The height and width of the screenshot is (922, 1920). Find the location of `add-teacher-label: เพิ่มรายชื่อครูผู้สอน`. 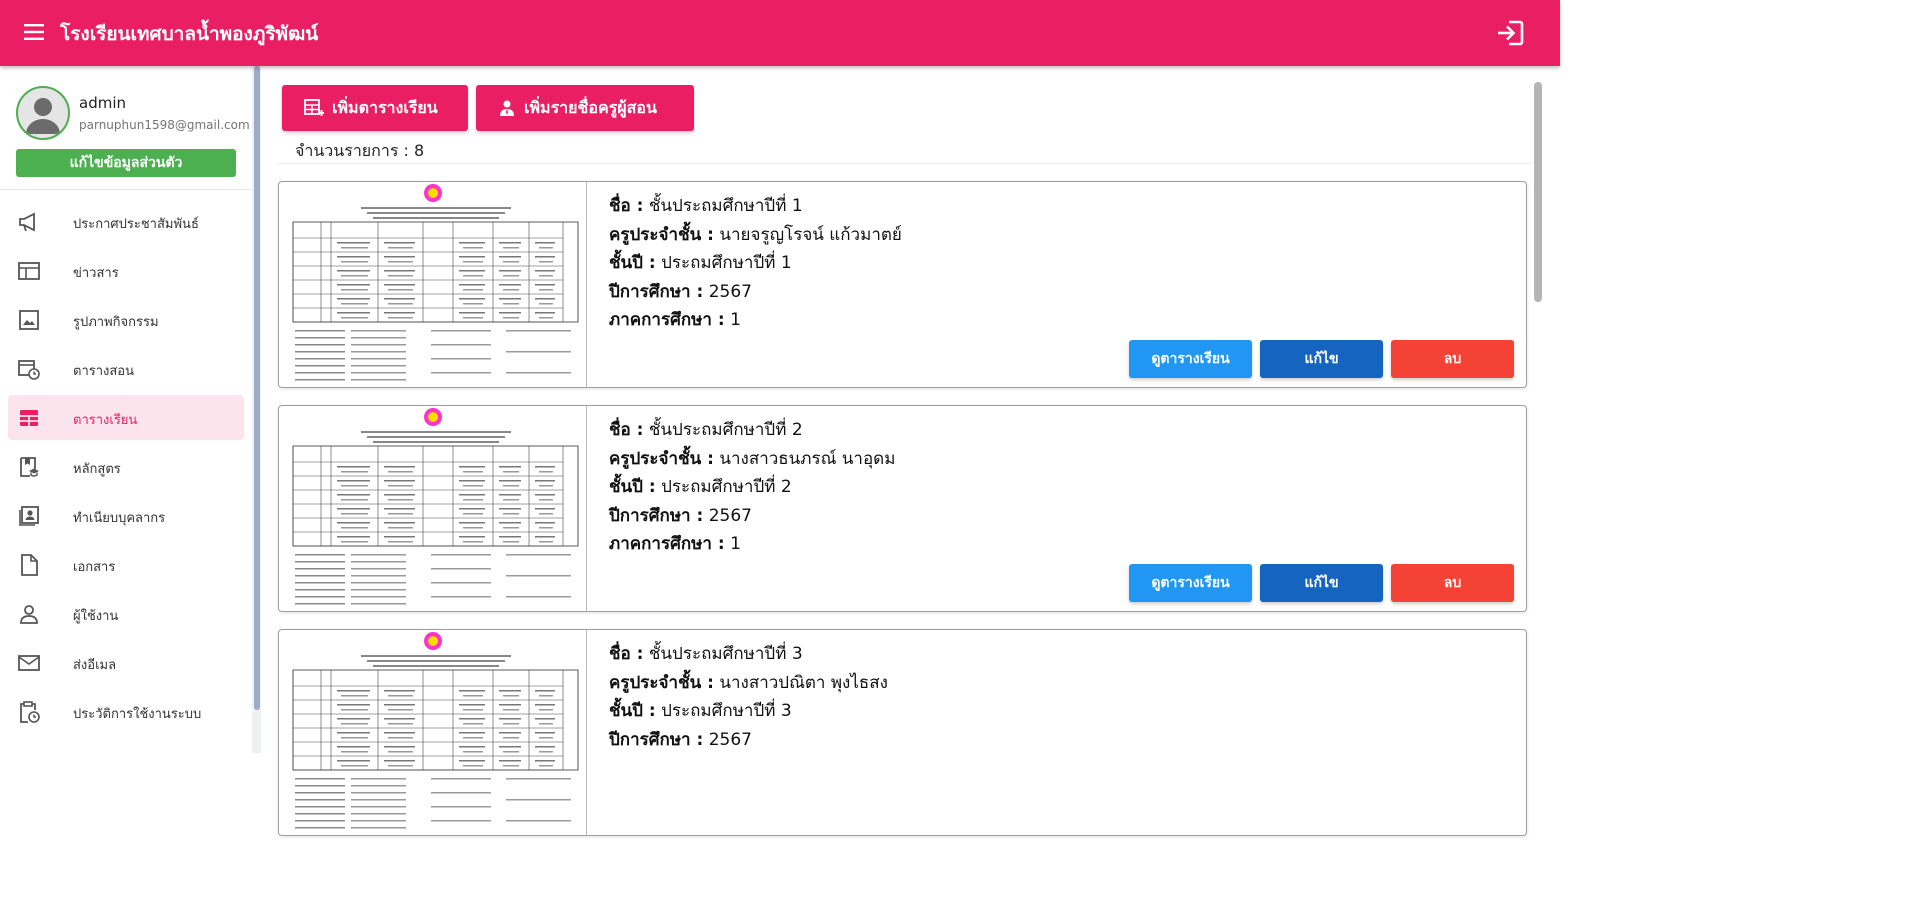

add-teacher-label: เพิ่มรายชื่อครูผู้สอน is located at coordinates (590, 107).